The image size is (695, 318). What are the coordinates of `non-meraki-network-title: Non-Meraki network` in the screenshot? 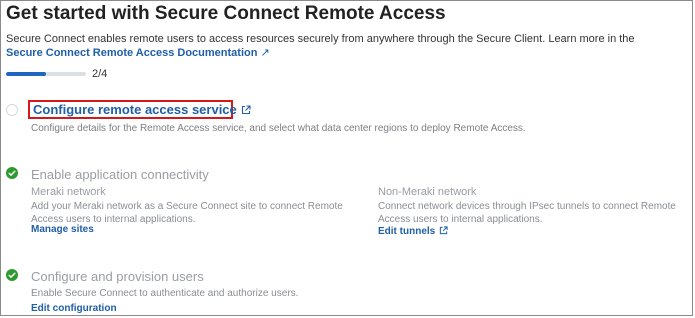 It's located at (427, 192).